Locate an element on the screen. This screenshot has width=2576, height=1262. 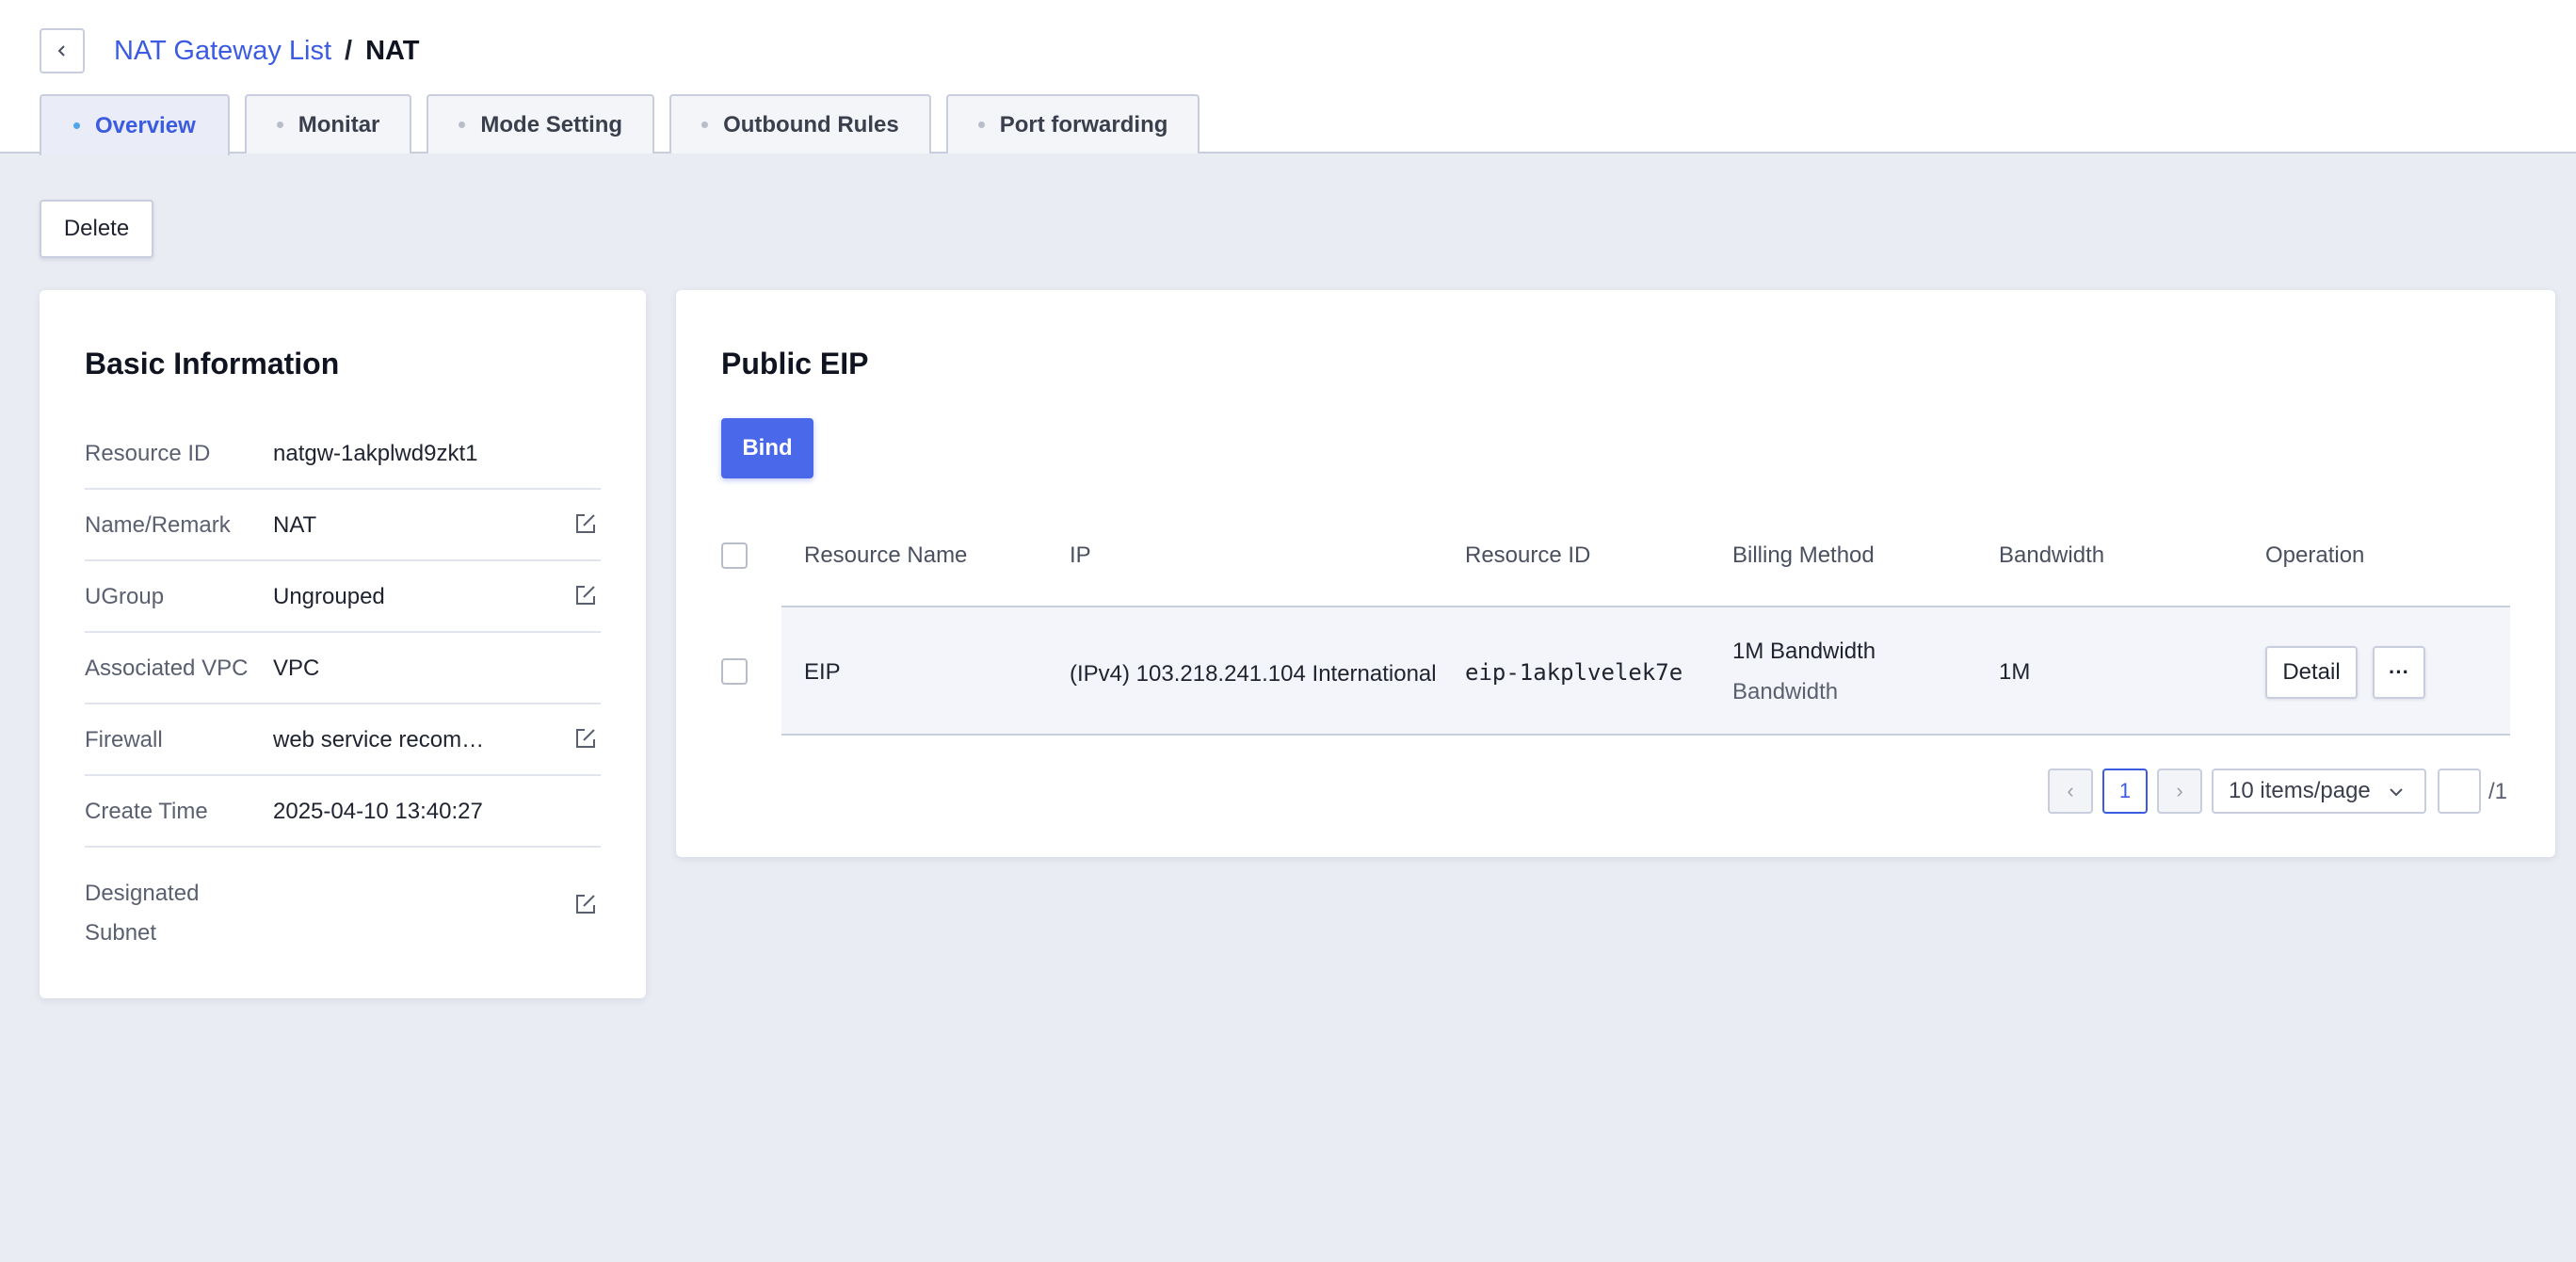
row-checkbox is located at coordinates (734, 672).